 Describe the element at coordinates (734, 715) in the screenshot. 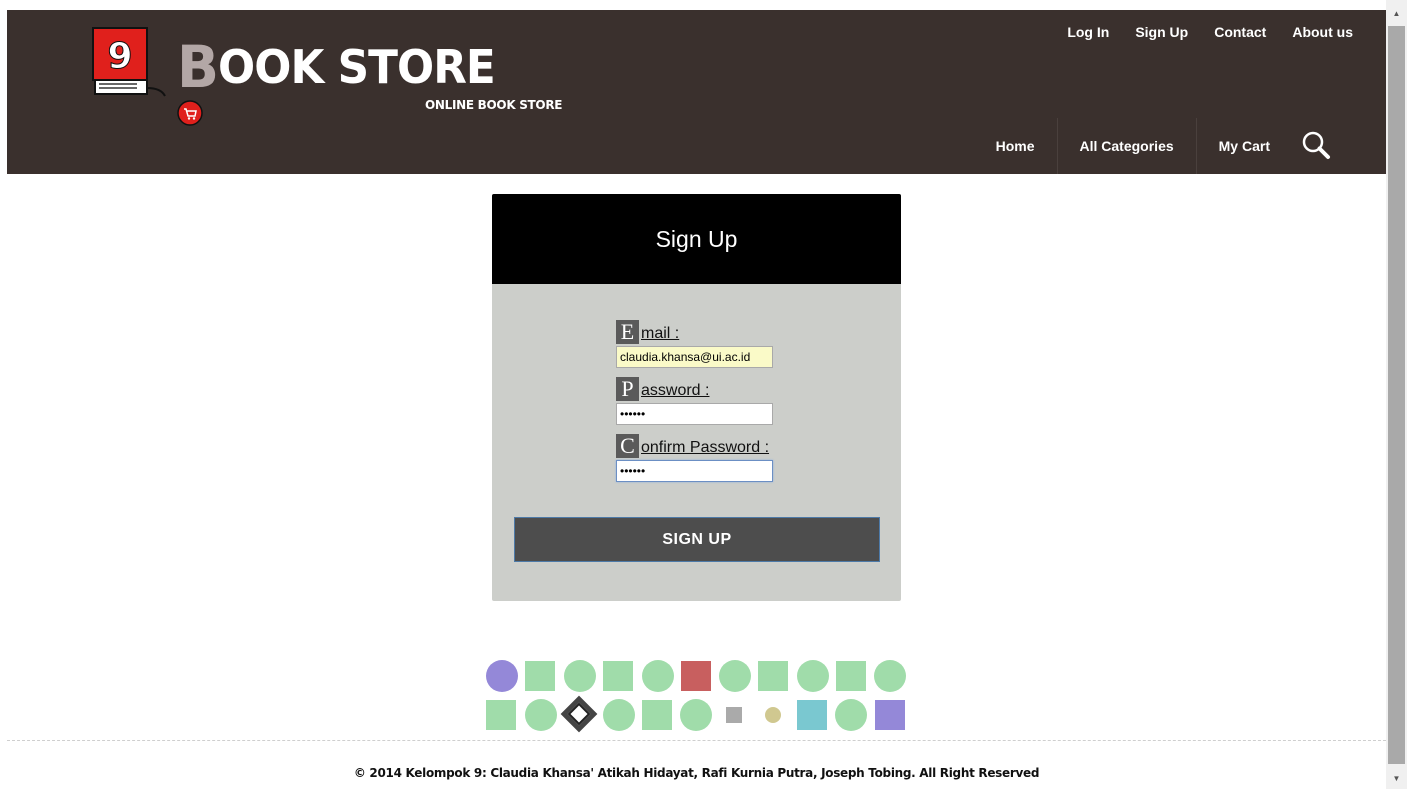

I see `small-square-shape` at that location.